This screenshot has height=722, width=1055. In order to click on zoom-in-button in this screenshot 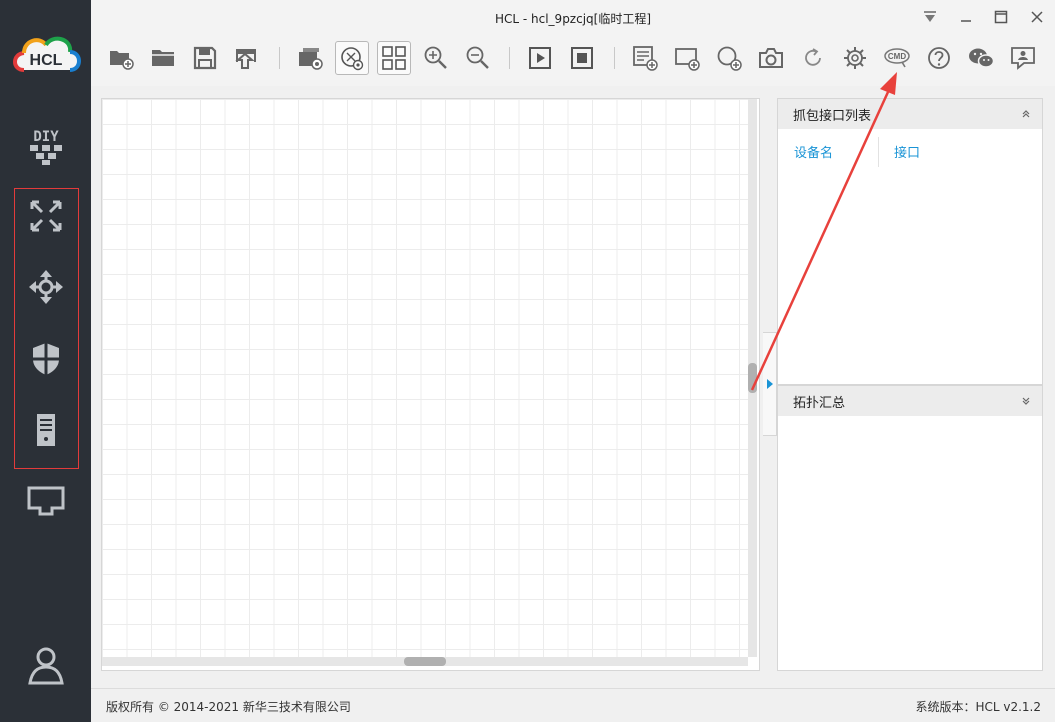, I will do `click(436, 58)`.